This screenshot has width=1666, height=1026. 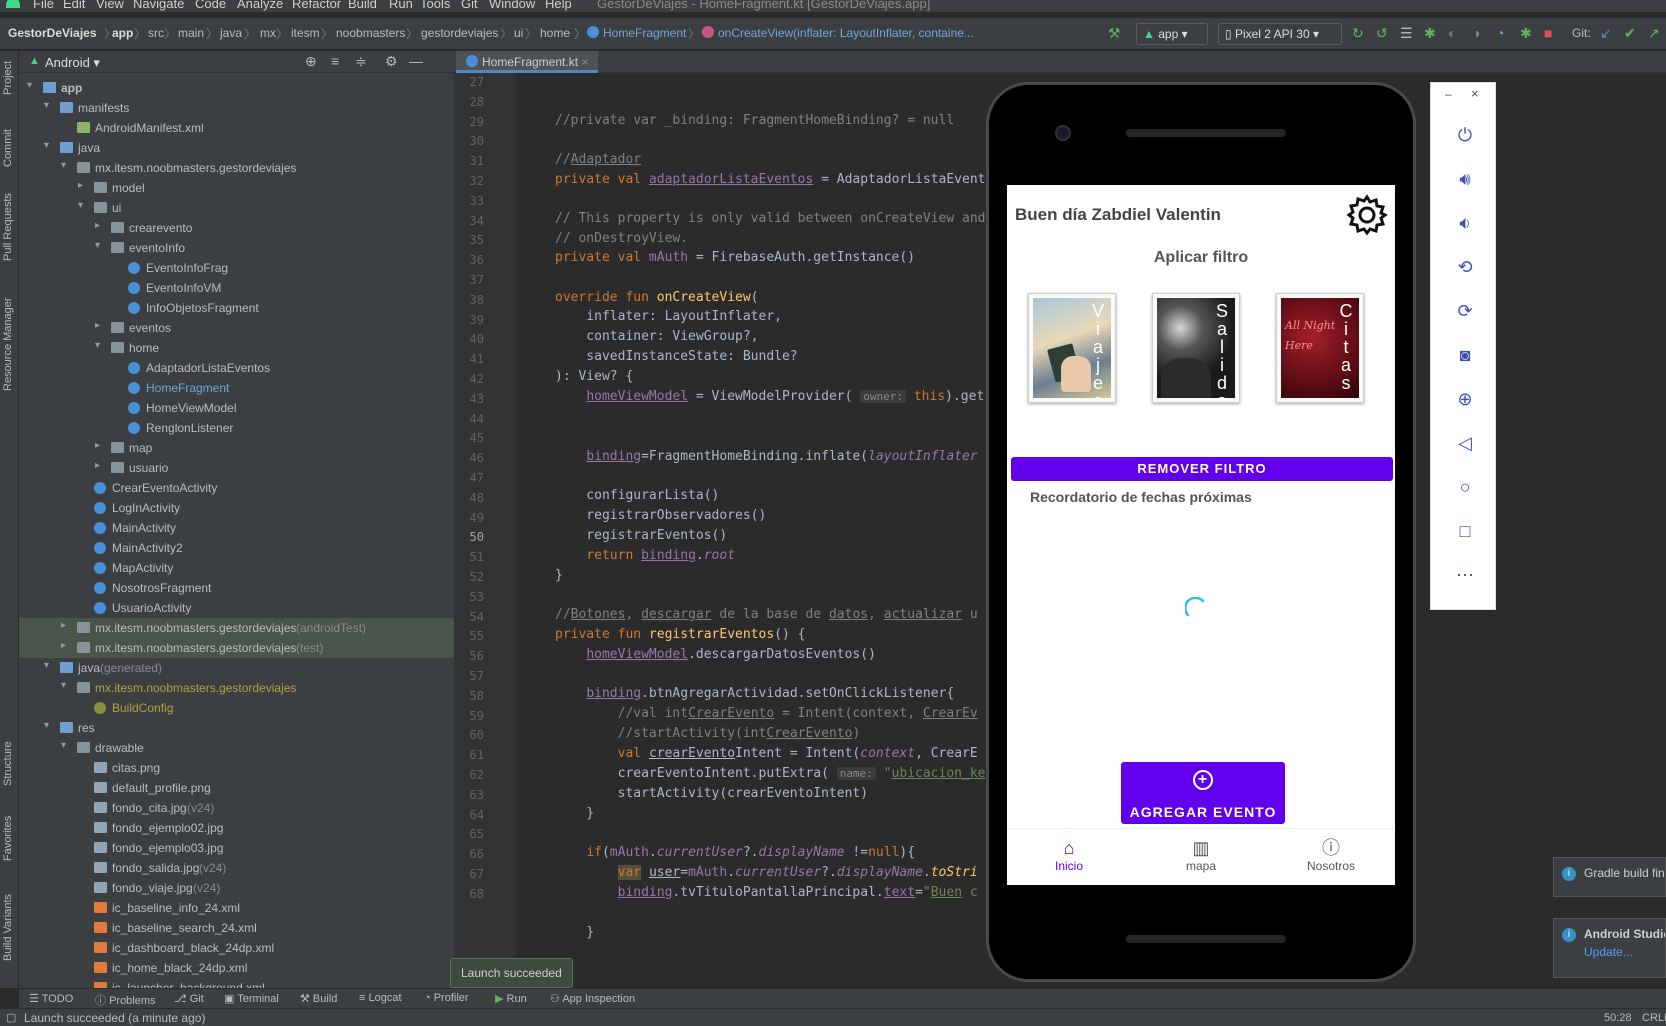 I want to click on hide-panel-icon: —, so click(x=416, y=61).